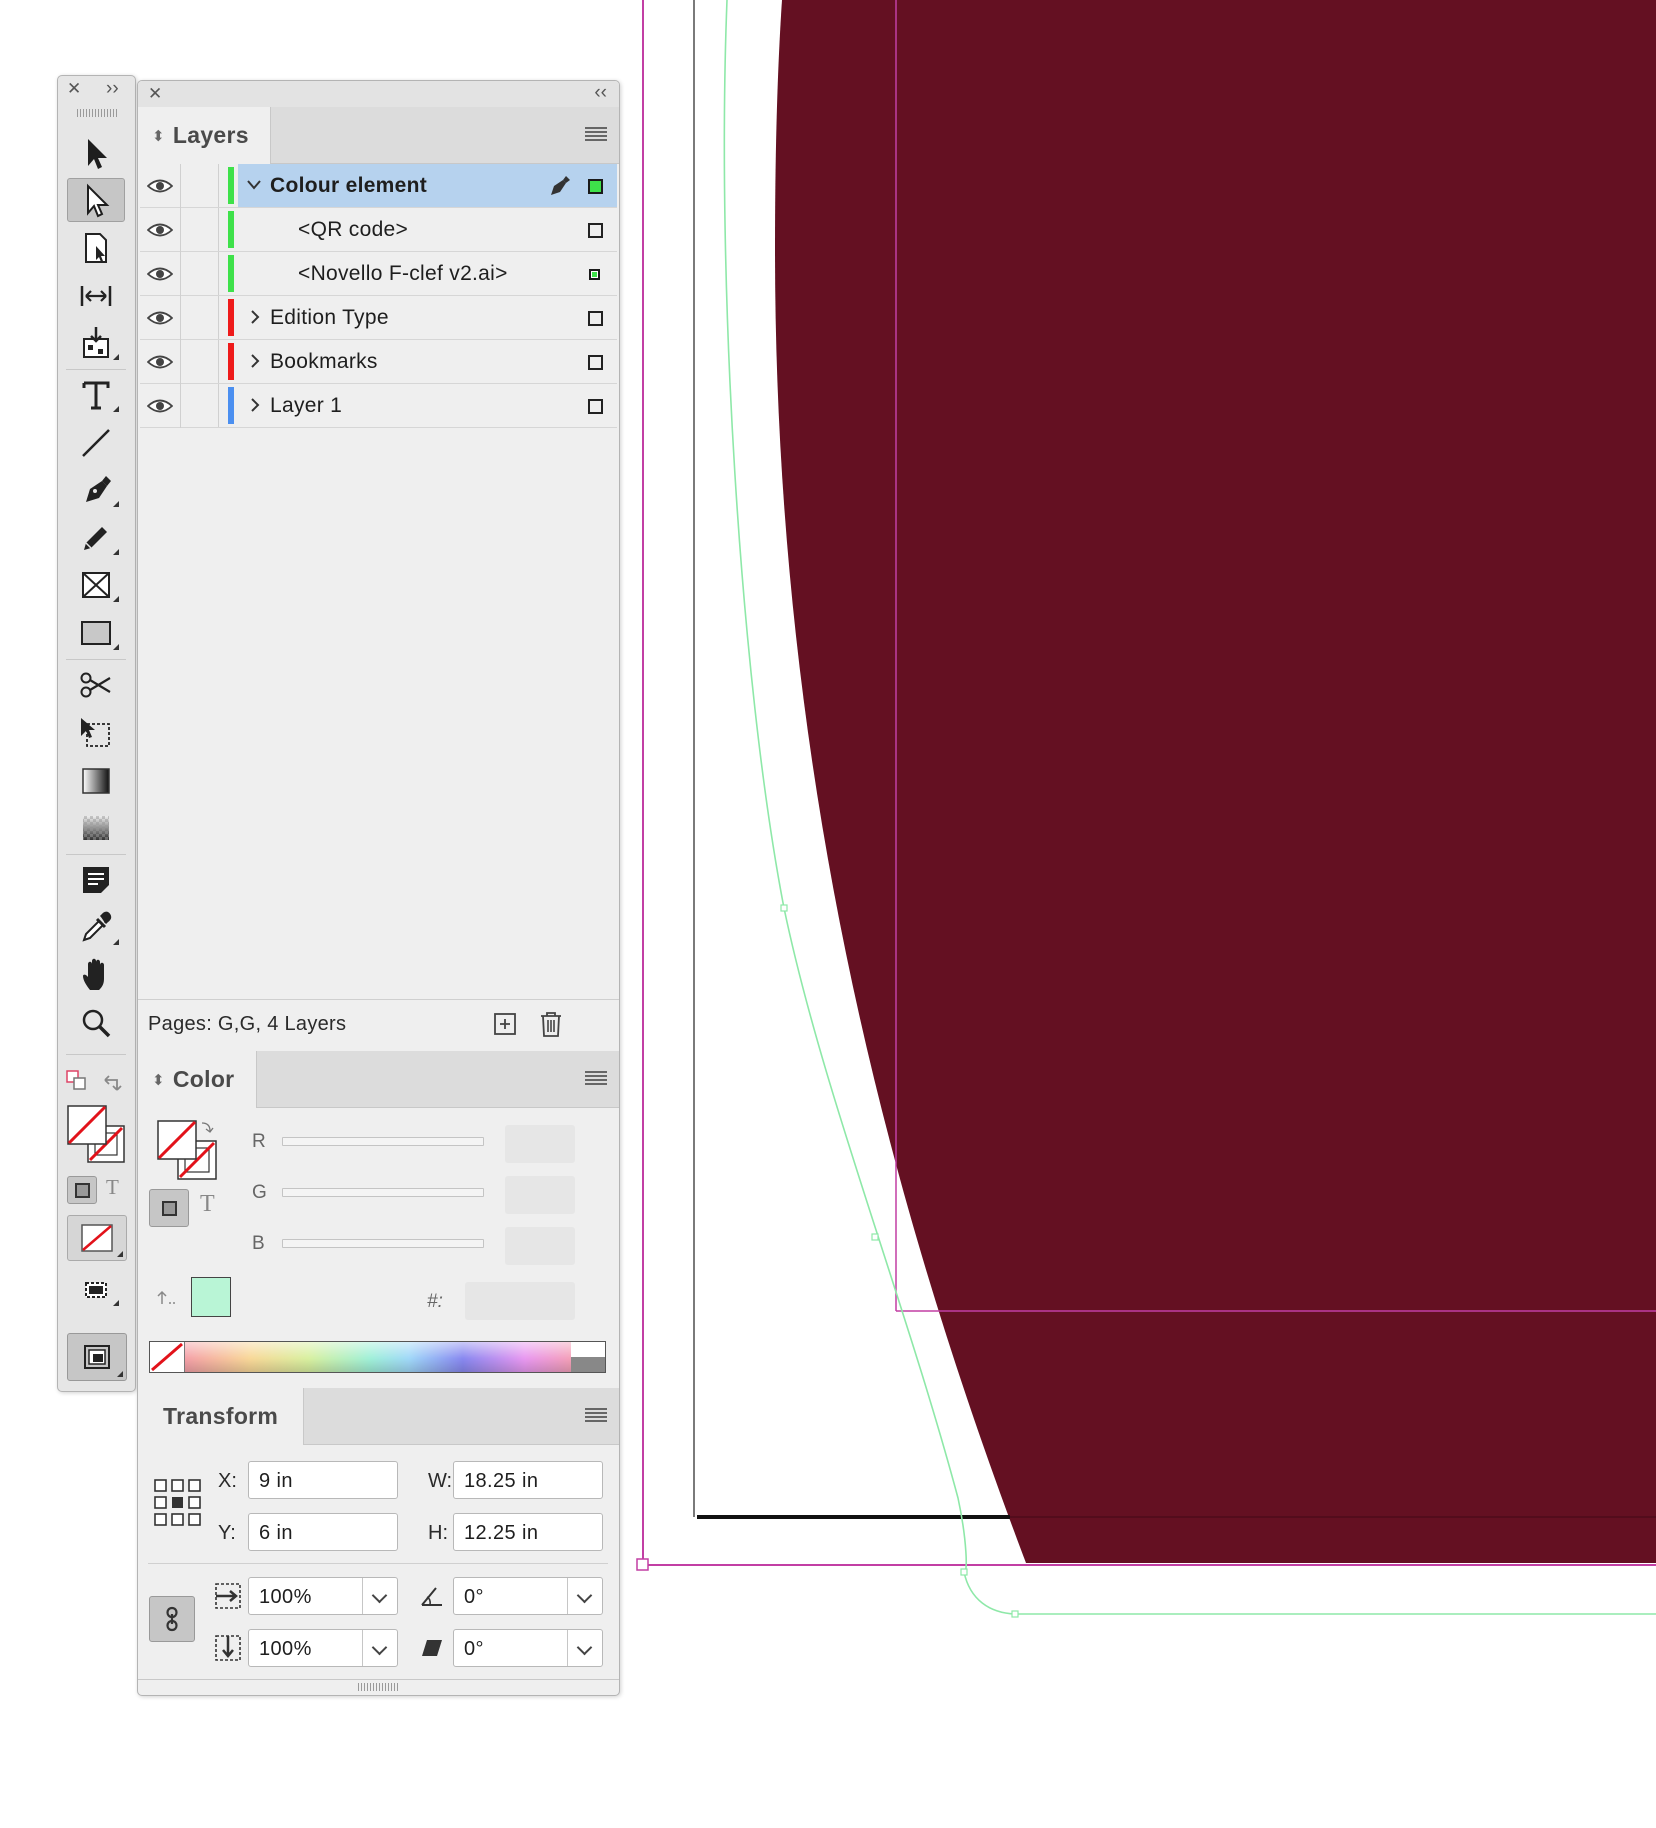  What do you see at coordinates (96, 633) in the screenshot?
I see `rectangle-tool` at bounding box center [96, 633].